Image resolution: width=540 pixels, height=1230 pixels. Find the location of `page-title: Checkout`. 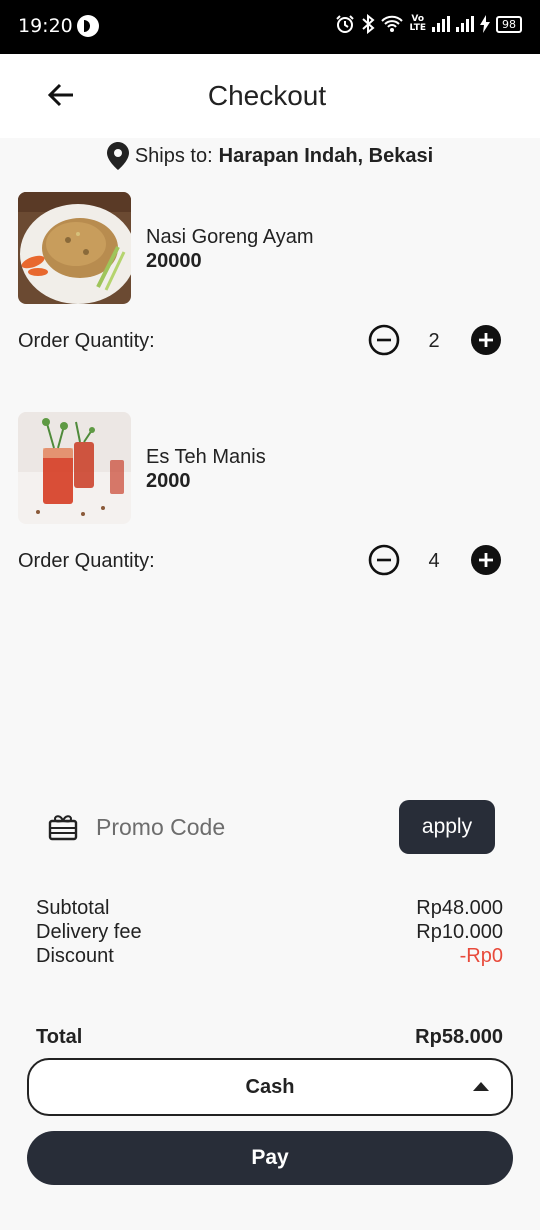

page-title: Checkout is located at coordinates (267, 95).